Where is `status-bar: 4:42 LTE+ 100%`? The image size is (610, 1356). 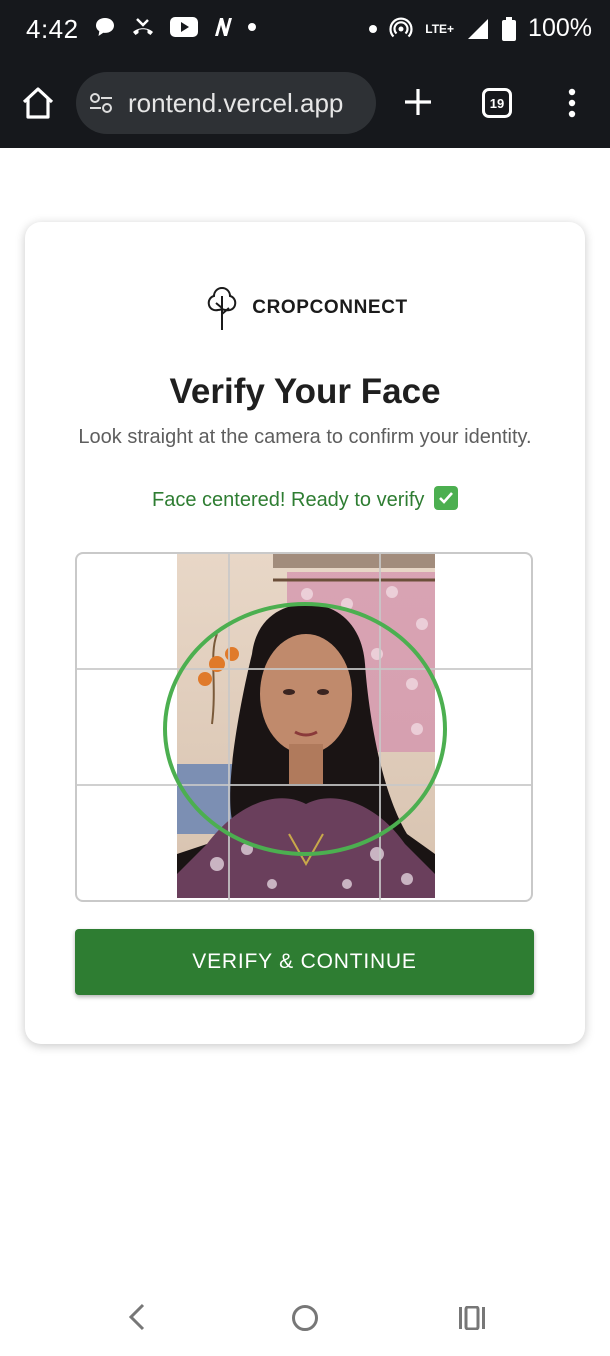
status-bar: 4:42 LTE+ 100% is located at coordinates (305, 30).